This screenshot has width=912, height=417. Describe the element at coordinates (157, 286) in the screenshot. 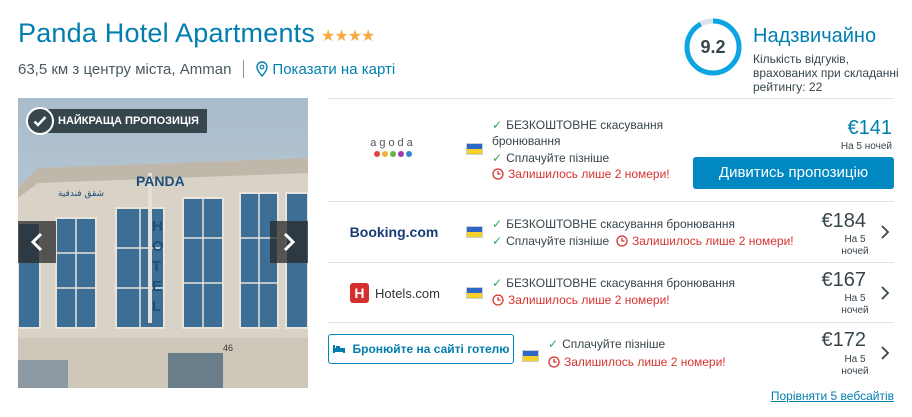

I see `svg-text: E` at that location.